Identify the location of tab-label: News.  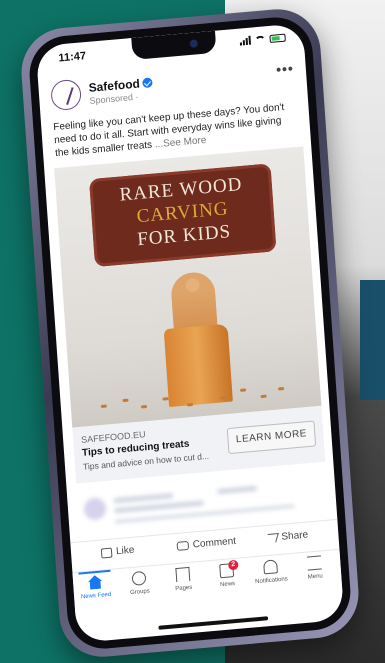
(227, 584).